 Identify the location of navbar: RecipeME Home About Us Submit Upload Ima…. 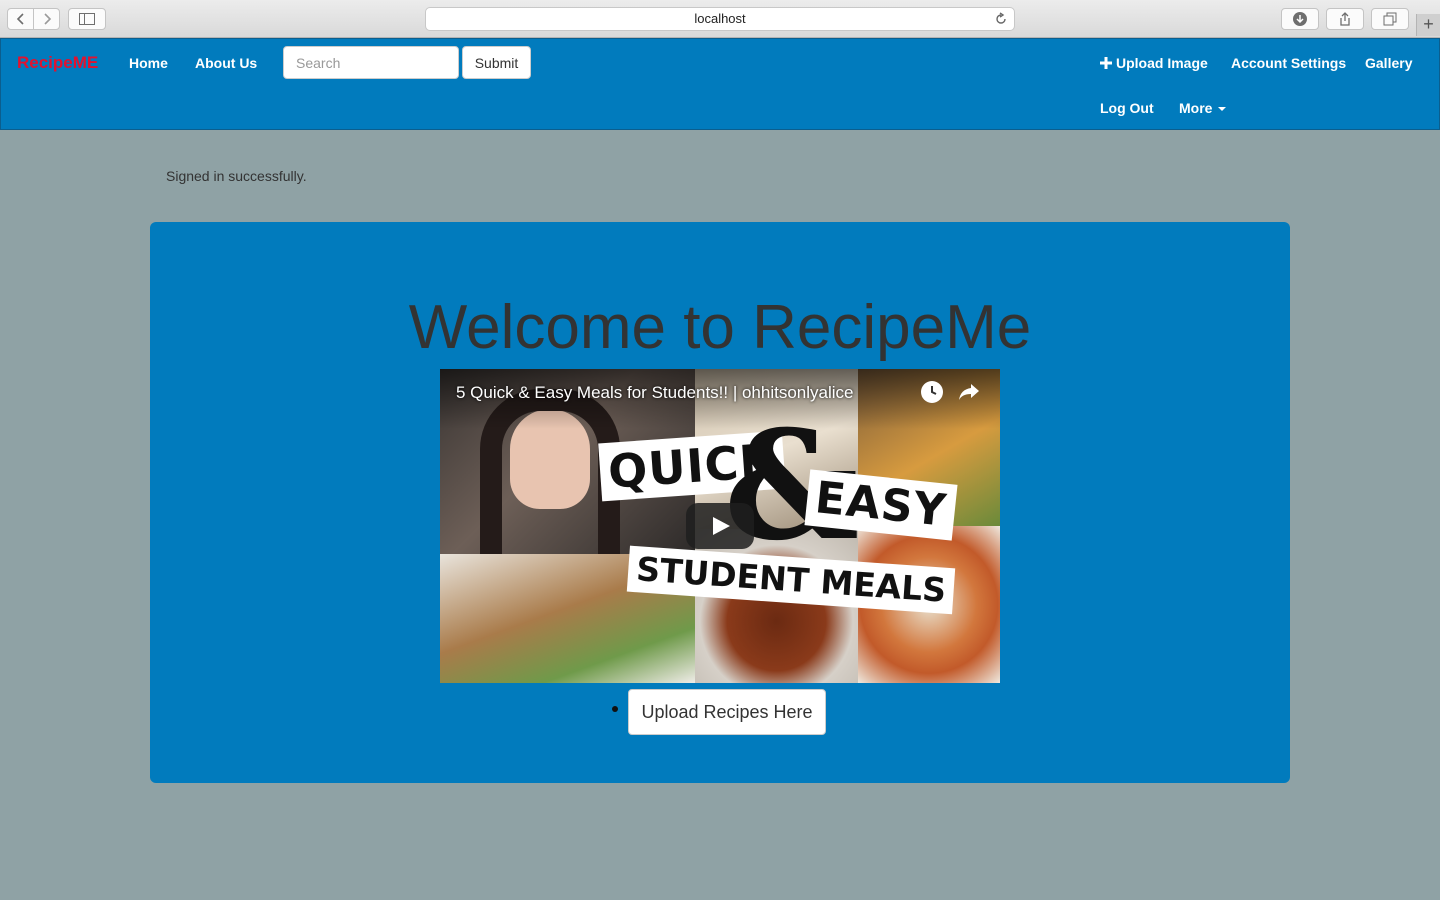
(720, 84).